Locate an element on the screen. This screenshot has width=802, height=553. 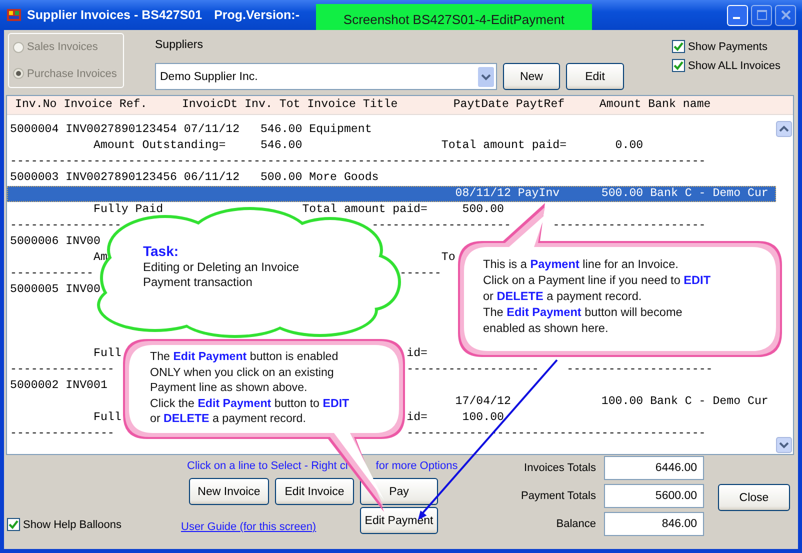
total-field: 6446.00 is located at coordinates (654, 468).